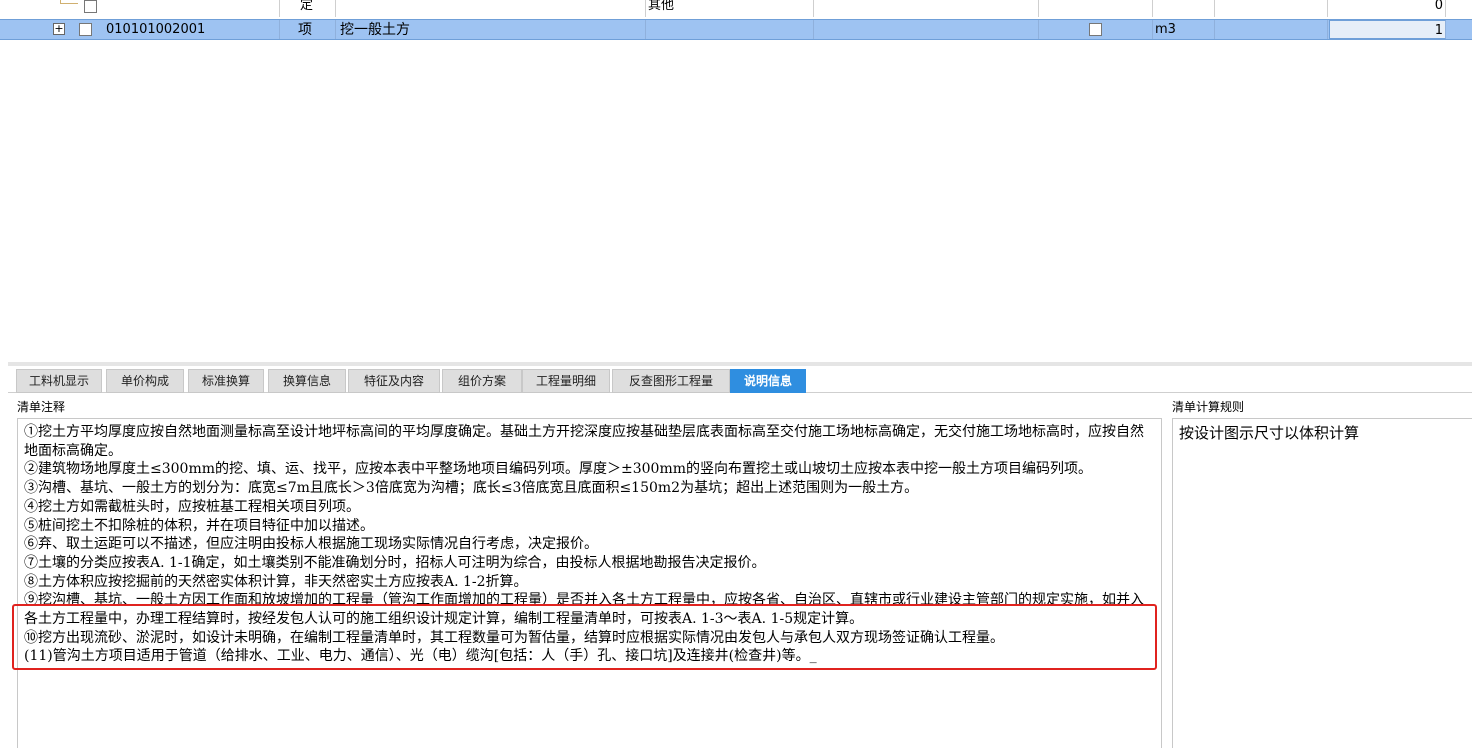  I want to click on code-cell: 010101002001, so click(190, 29).